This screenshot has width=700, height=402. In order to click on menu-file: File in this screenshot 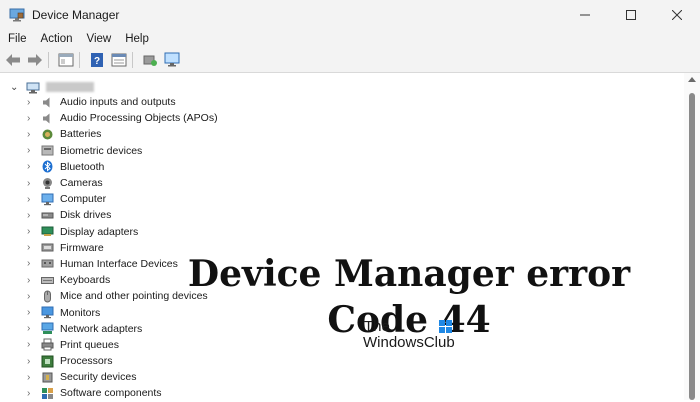, I will do `click(17, 39)`.